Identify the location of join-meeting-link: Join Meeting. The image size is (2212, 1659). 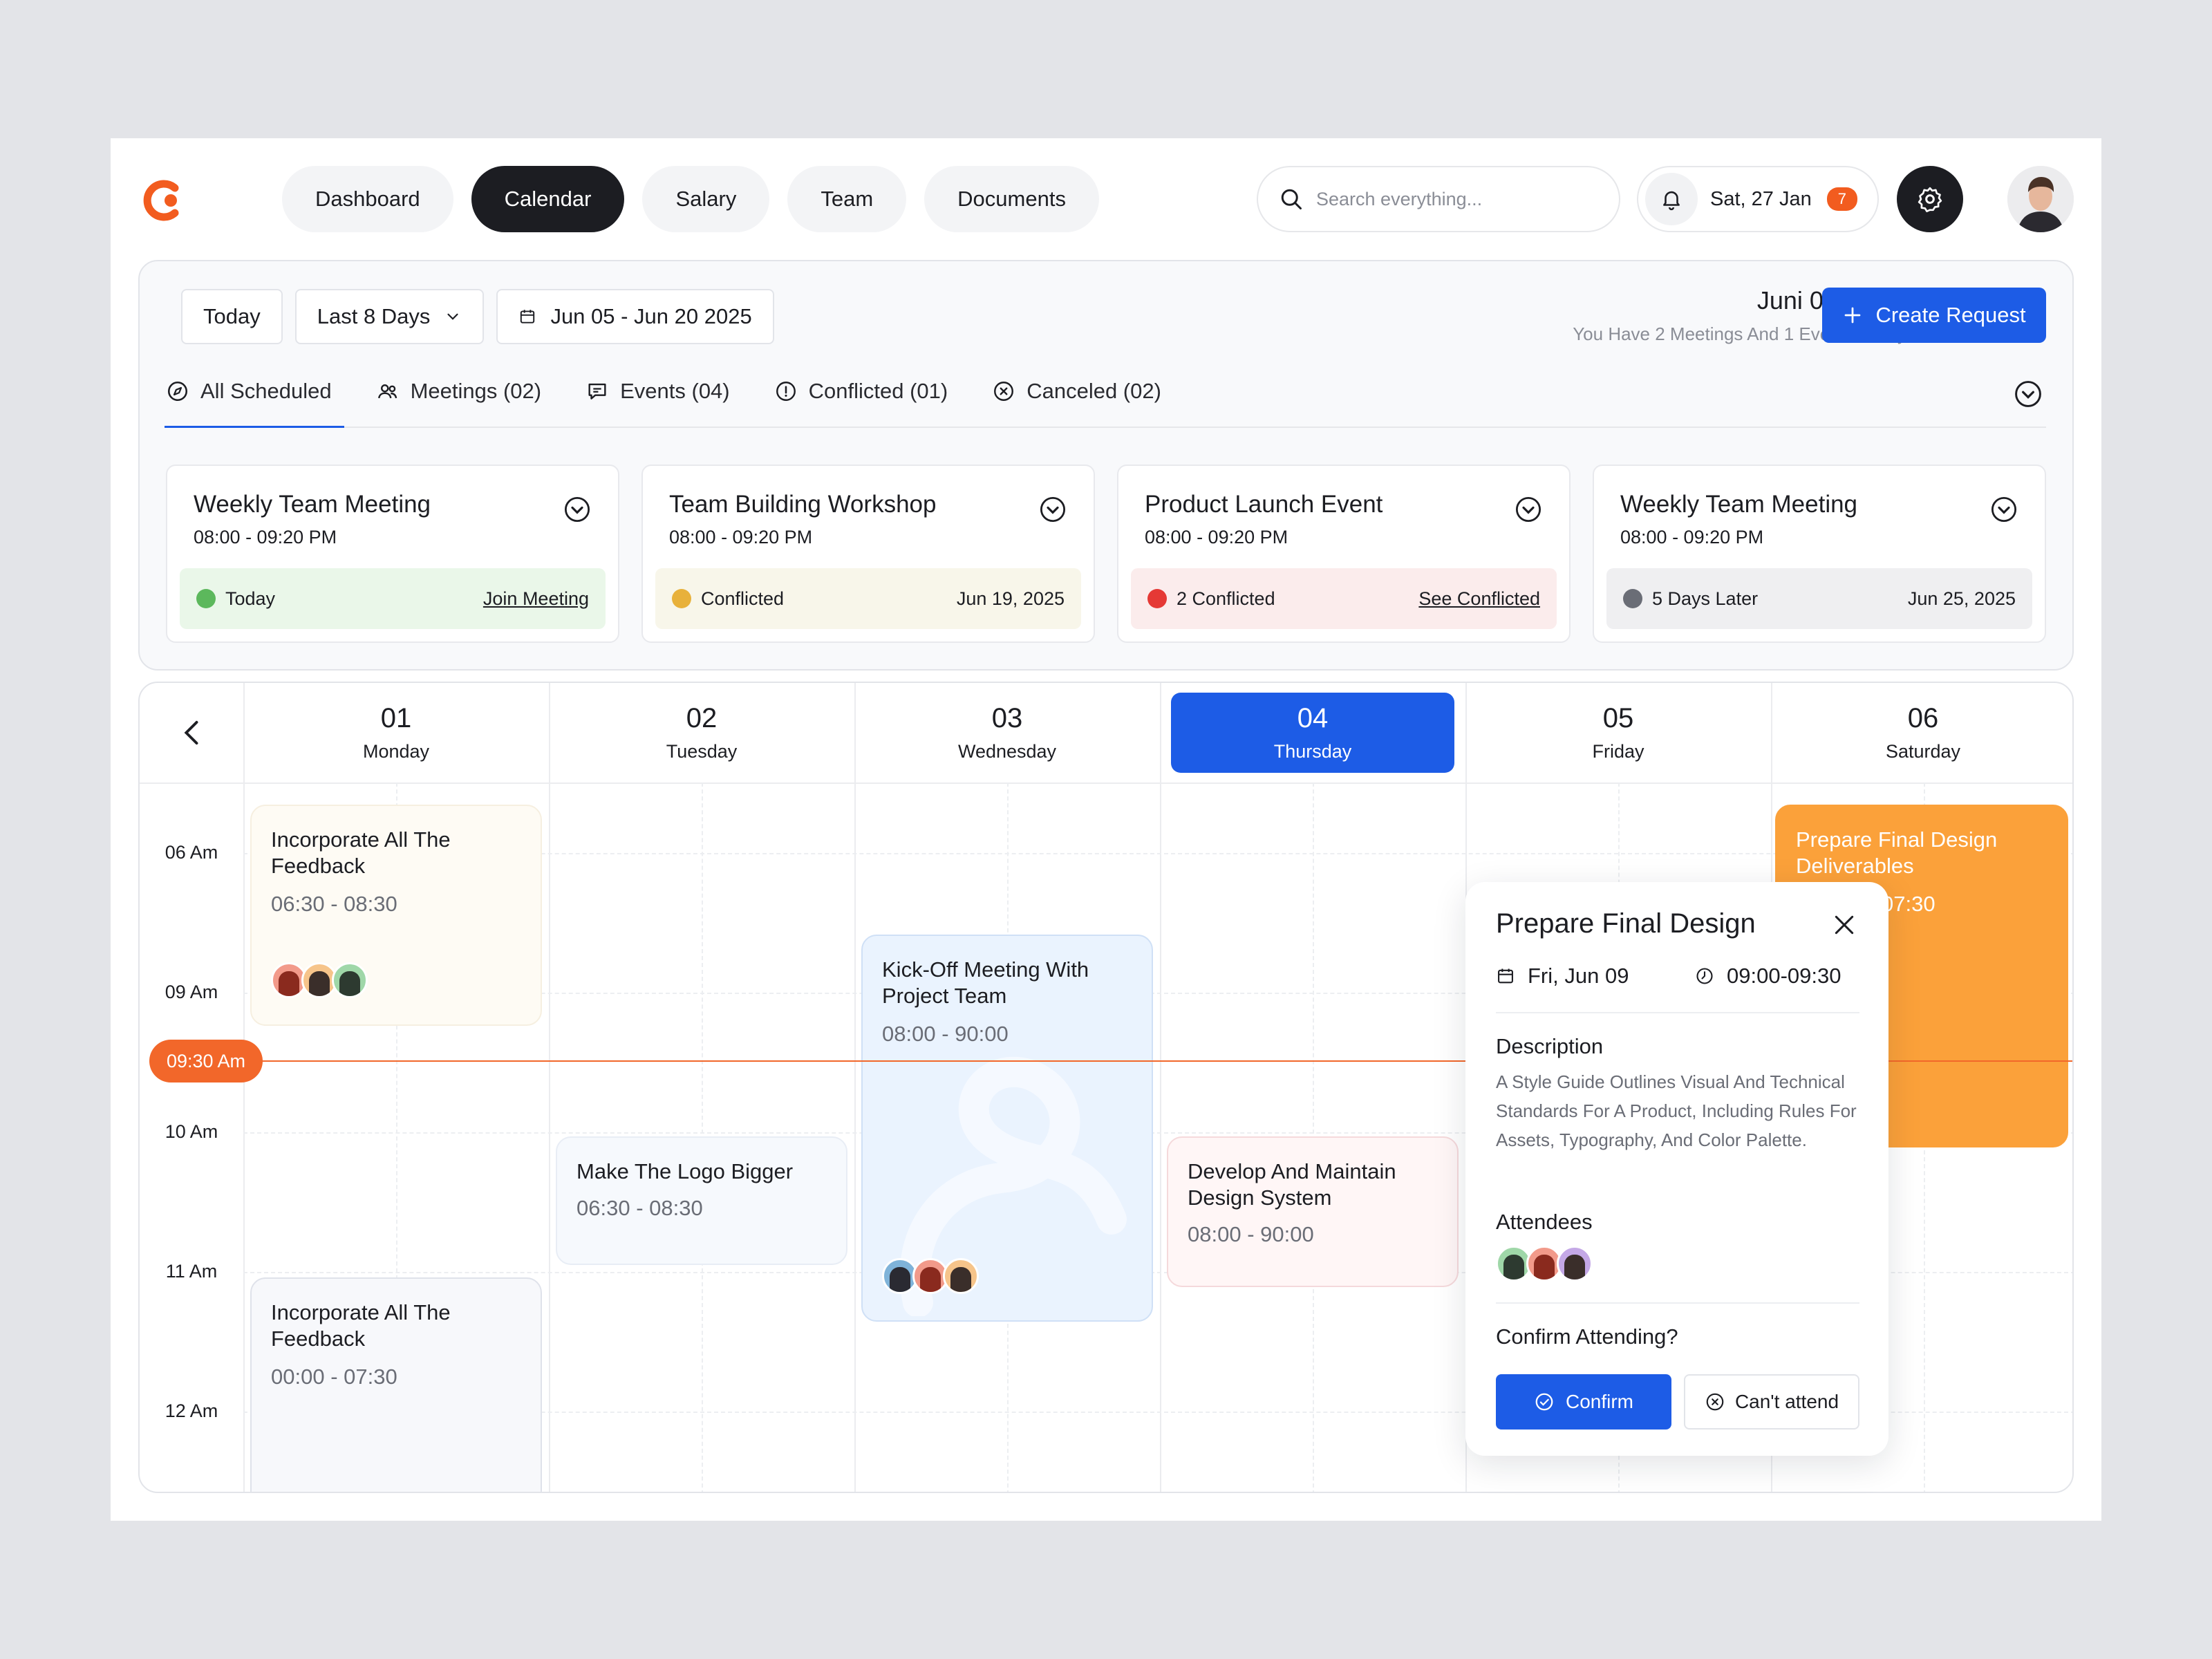
(536, 599).